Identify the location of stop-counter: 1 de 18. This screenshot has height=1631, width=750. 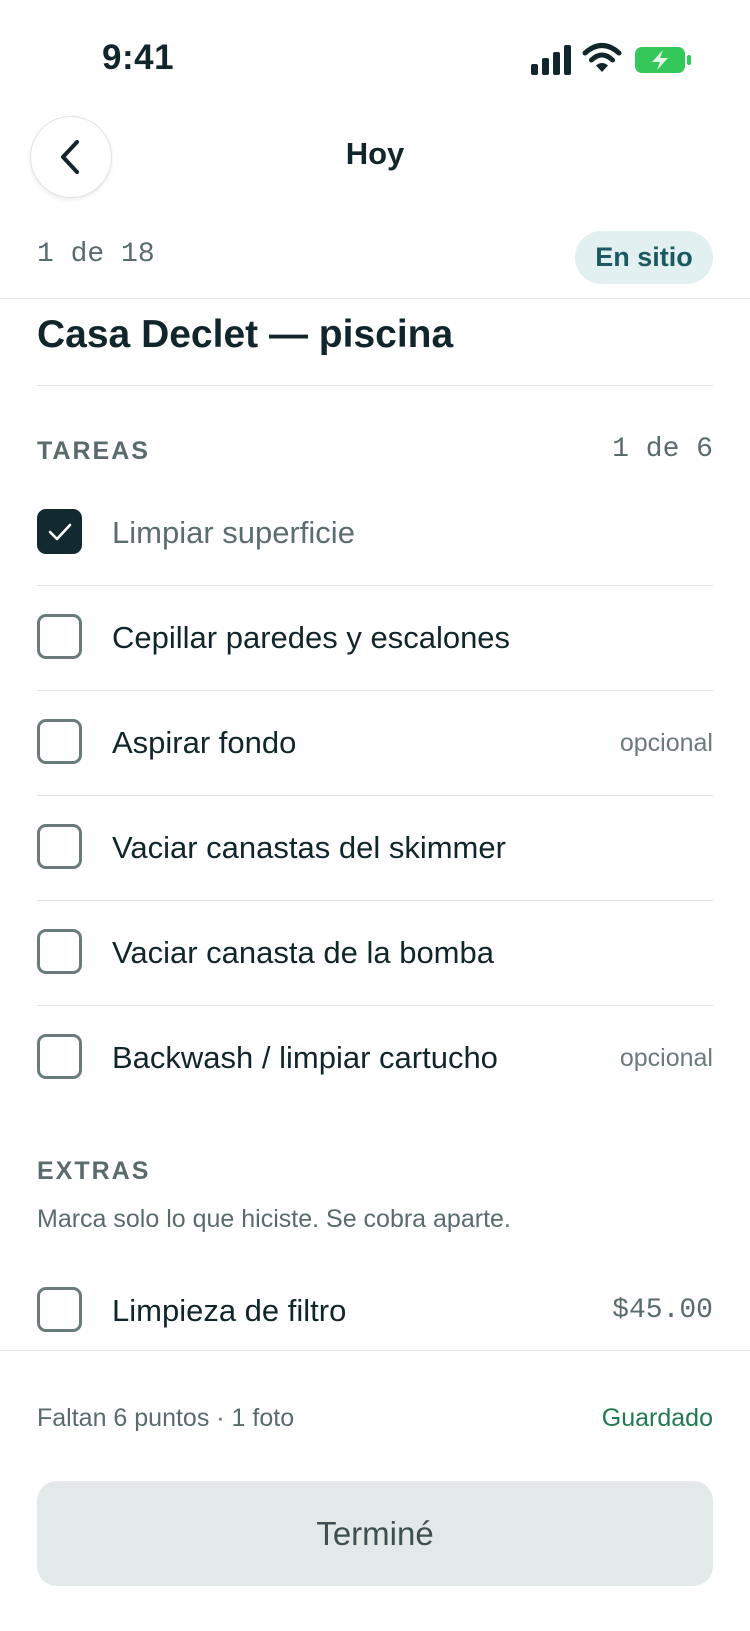
(96, 254).